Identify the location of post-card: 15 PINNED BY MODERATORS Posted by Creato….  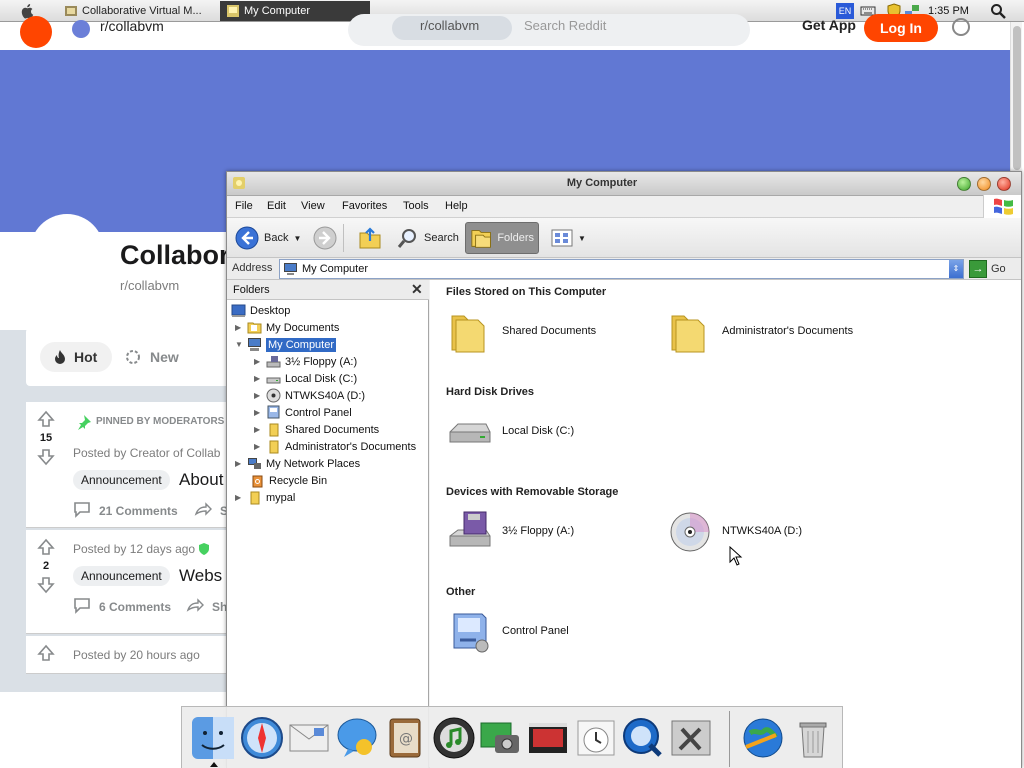
(131, 465).